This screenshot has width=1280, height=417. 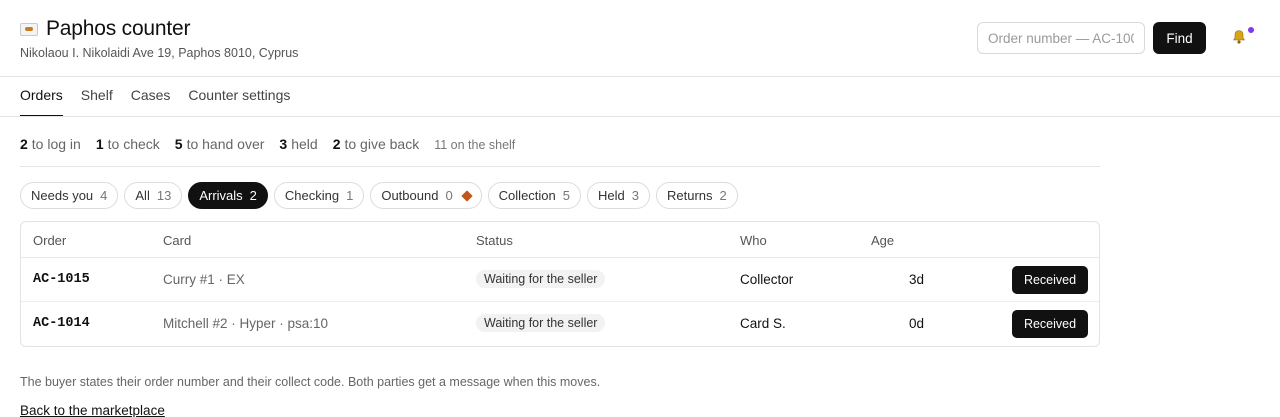 I want to click on shelf-count: 11 on the shelf, so click(x=475, y=145).